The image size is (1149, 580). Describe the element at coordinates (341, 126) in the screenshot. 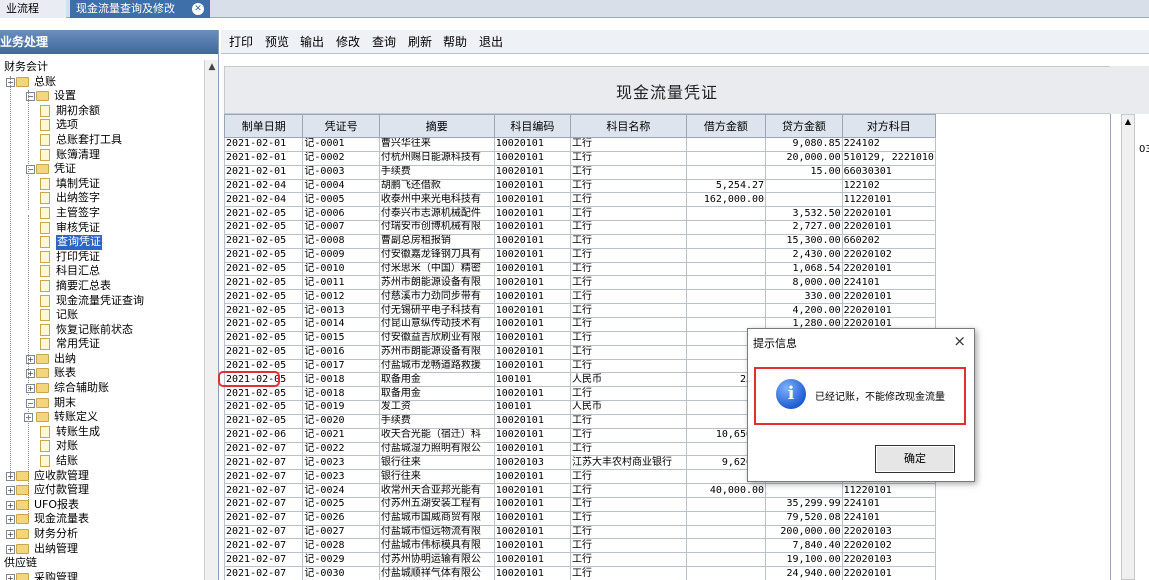

I see `column-header: 凭证号` at that location.